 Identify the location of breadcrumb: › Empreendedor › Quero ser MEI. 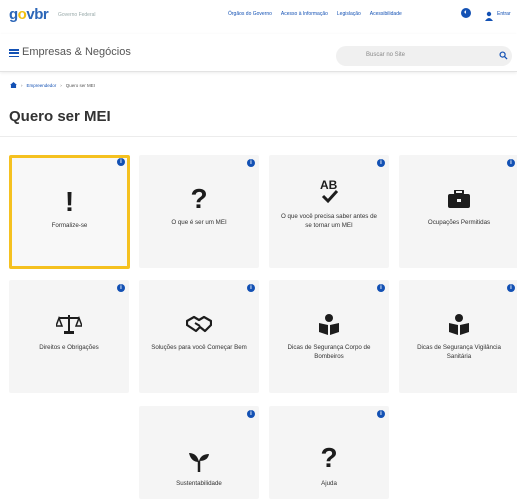
(52, 85).